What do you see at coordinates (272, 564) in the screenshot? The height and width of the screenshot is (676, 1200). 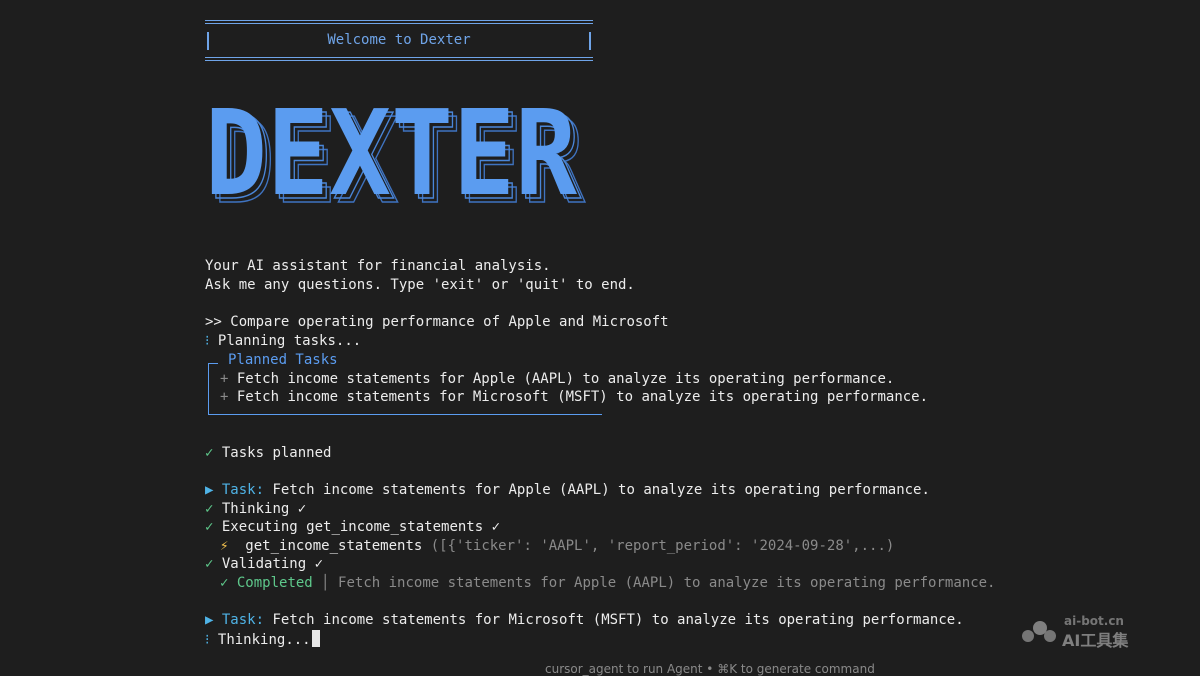 I see `validating-text: Validating ✓` at bounding box center [272, 564].